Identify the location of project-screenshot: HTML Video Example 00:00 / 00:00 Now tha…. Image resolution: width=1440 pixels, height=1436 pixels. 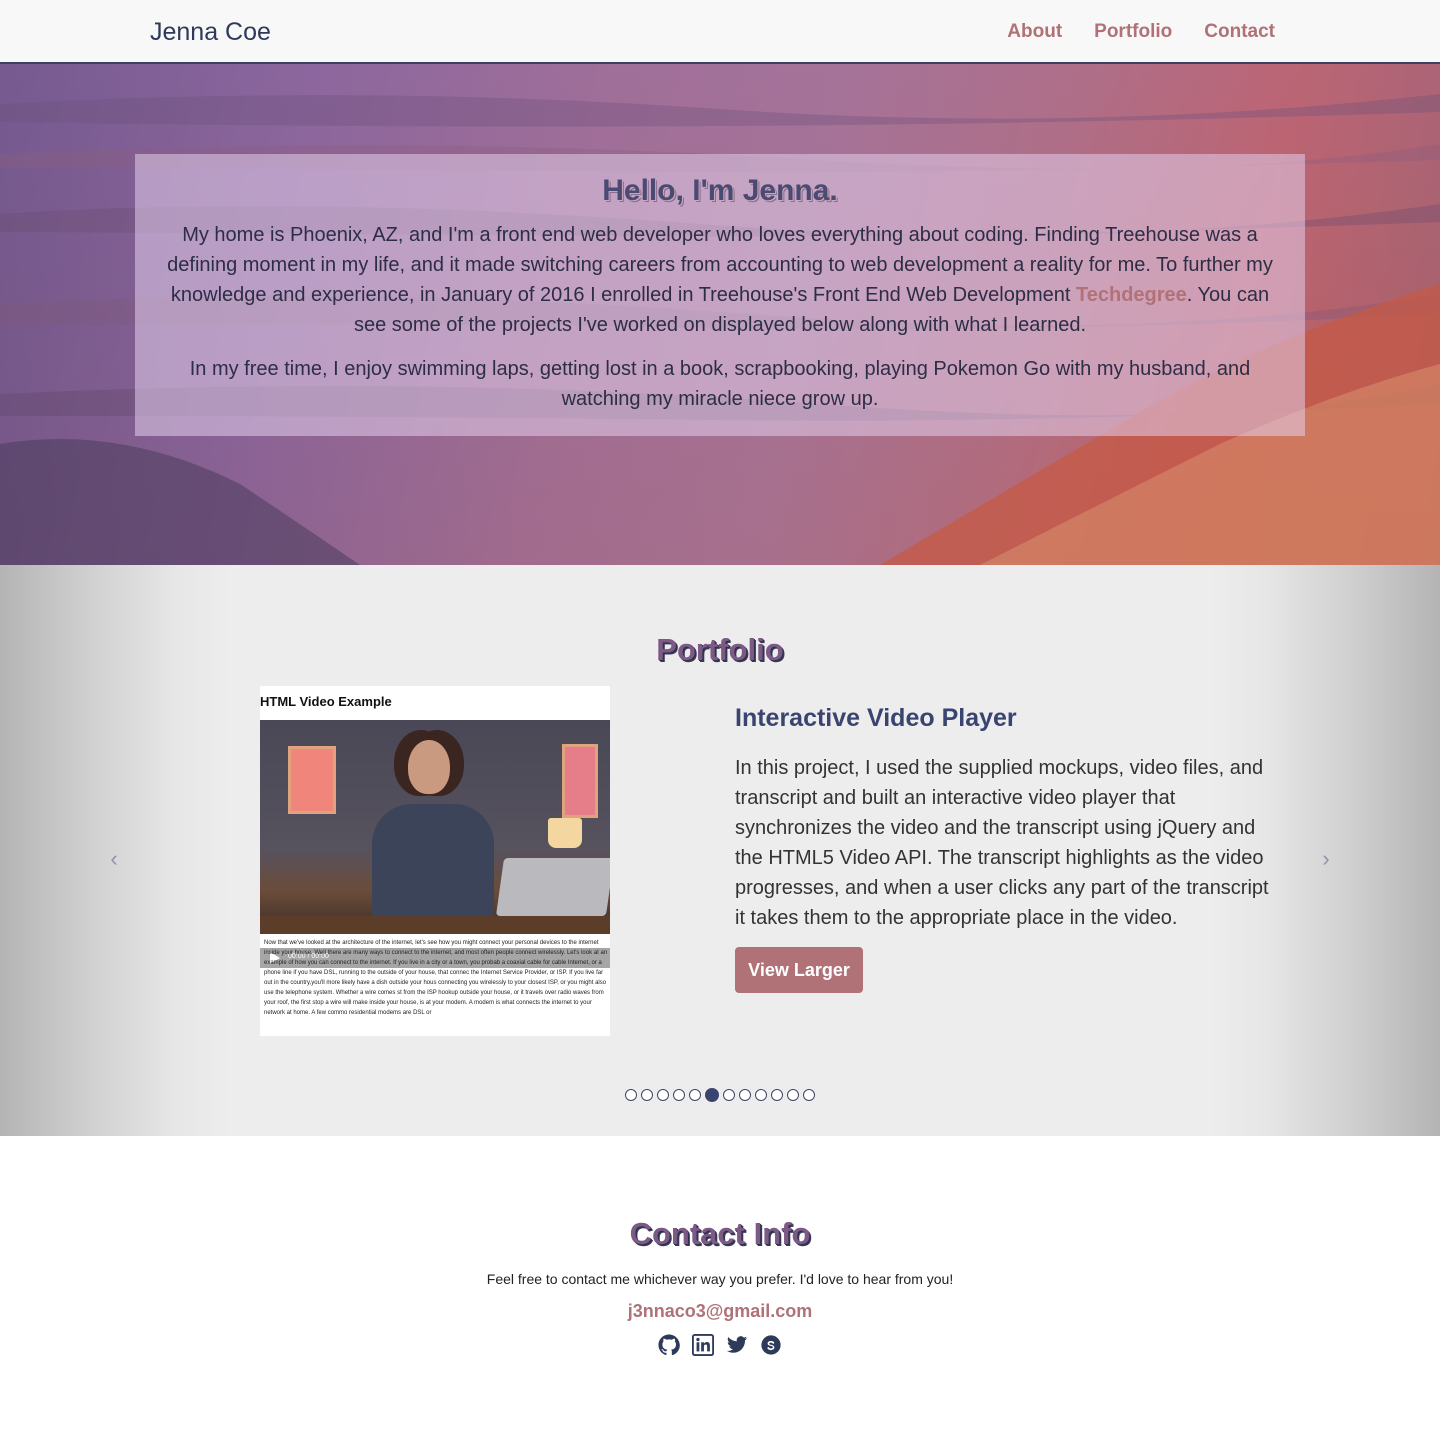
(435, 861).